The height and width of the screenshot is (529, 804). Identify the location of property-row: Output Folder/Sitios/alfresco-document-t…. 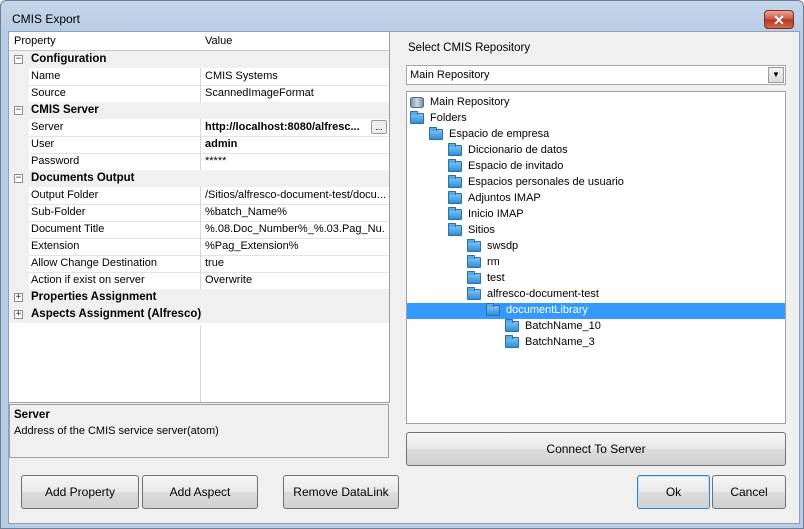
(199, 196).